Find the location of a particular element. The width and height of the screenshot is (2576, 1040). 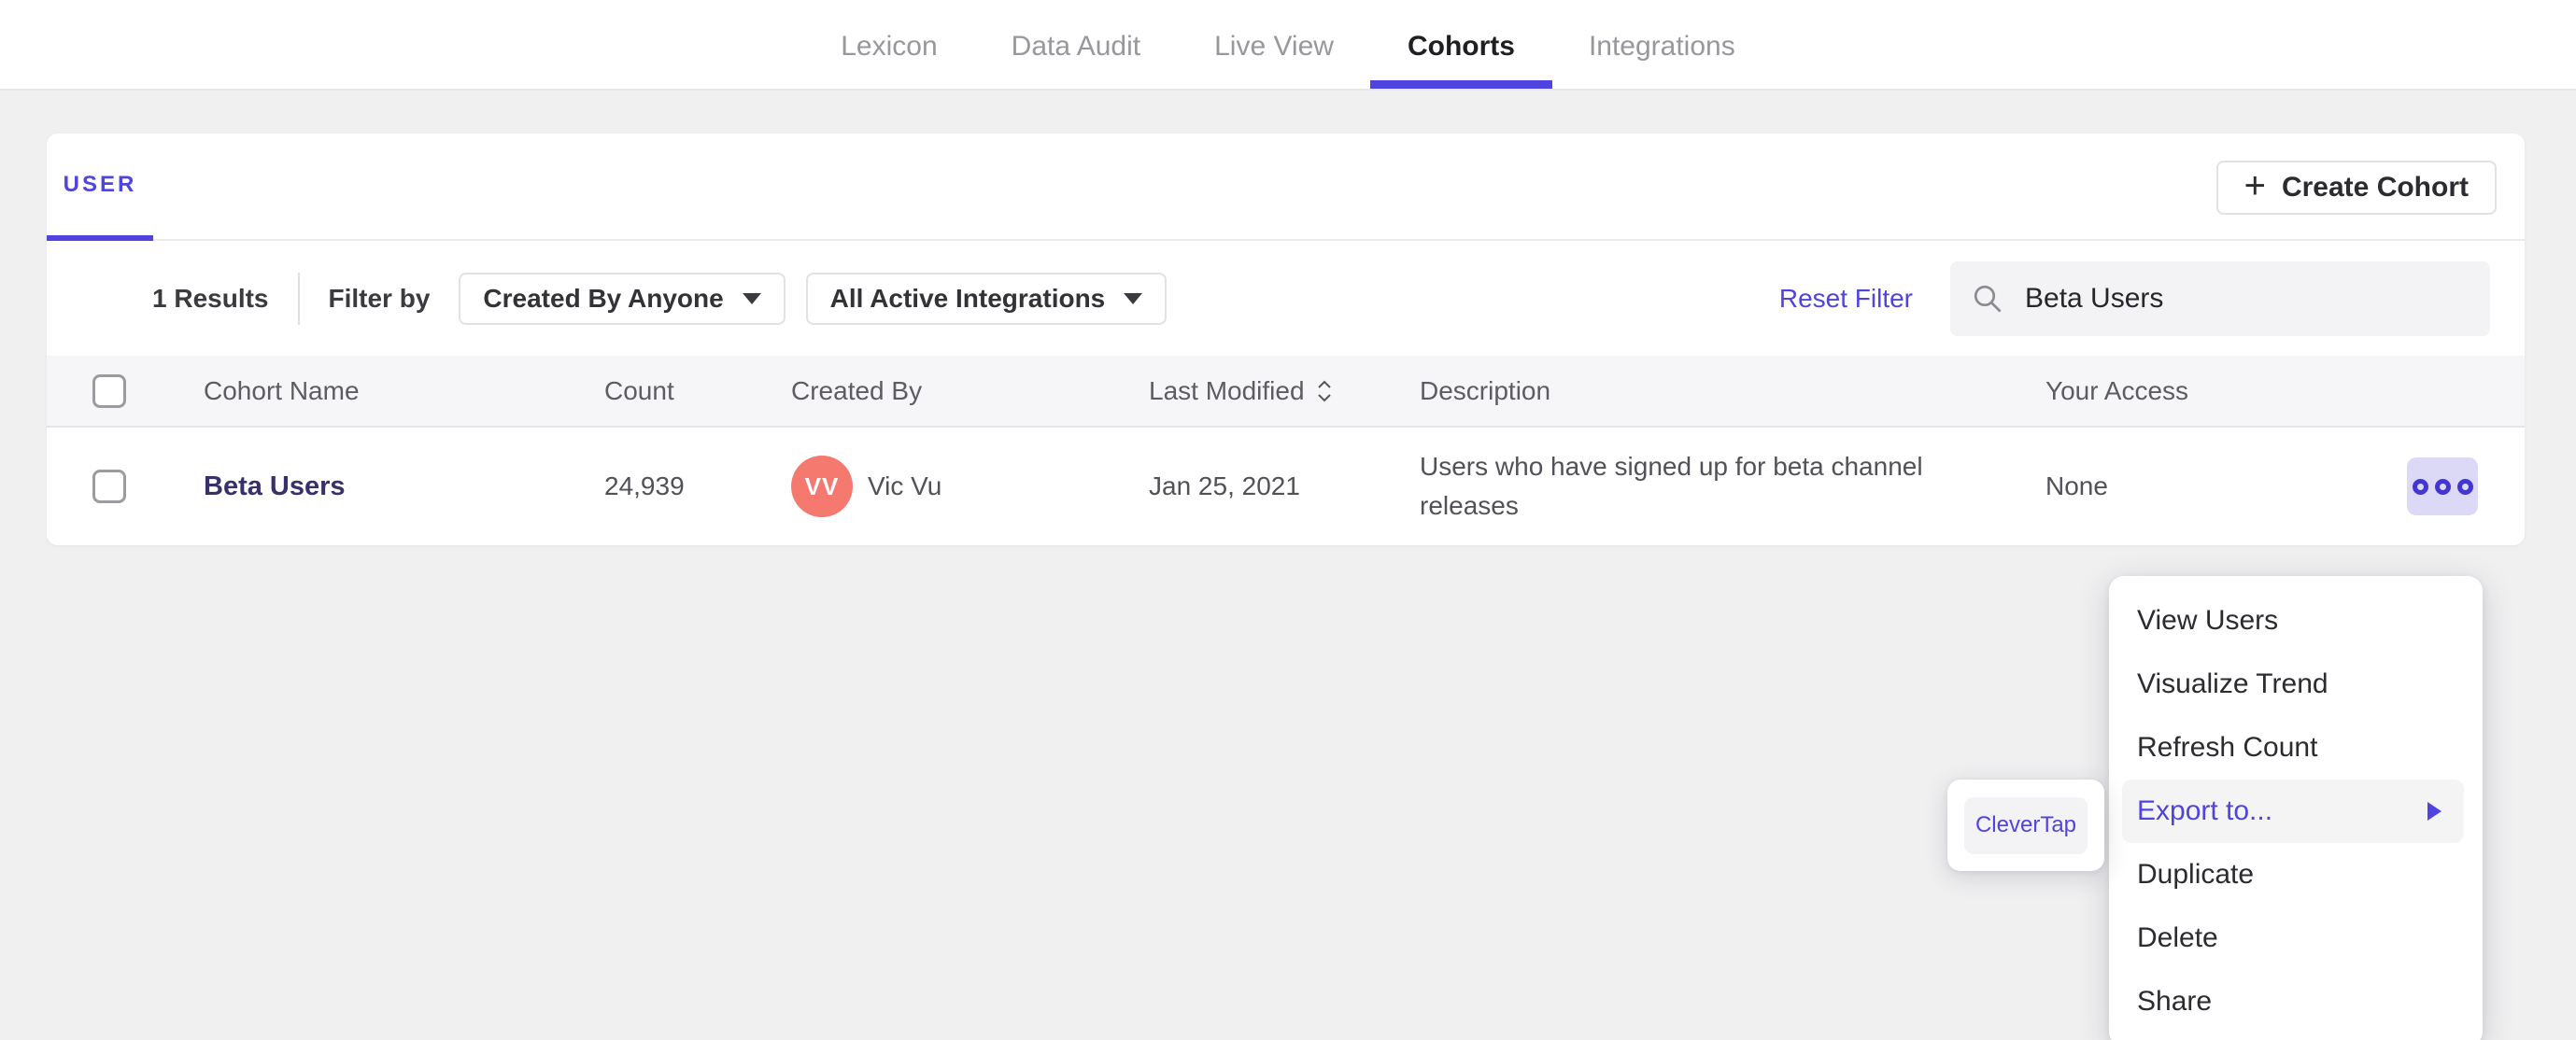

filter-by-label: Filter by is located at coordinates (379, 298).